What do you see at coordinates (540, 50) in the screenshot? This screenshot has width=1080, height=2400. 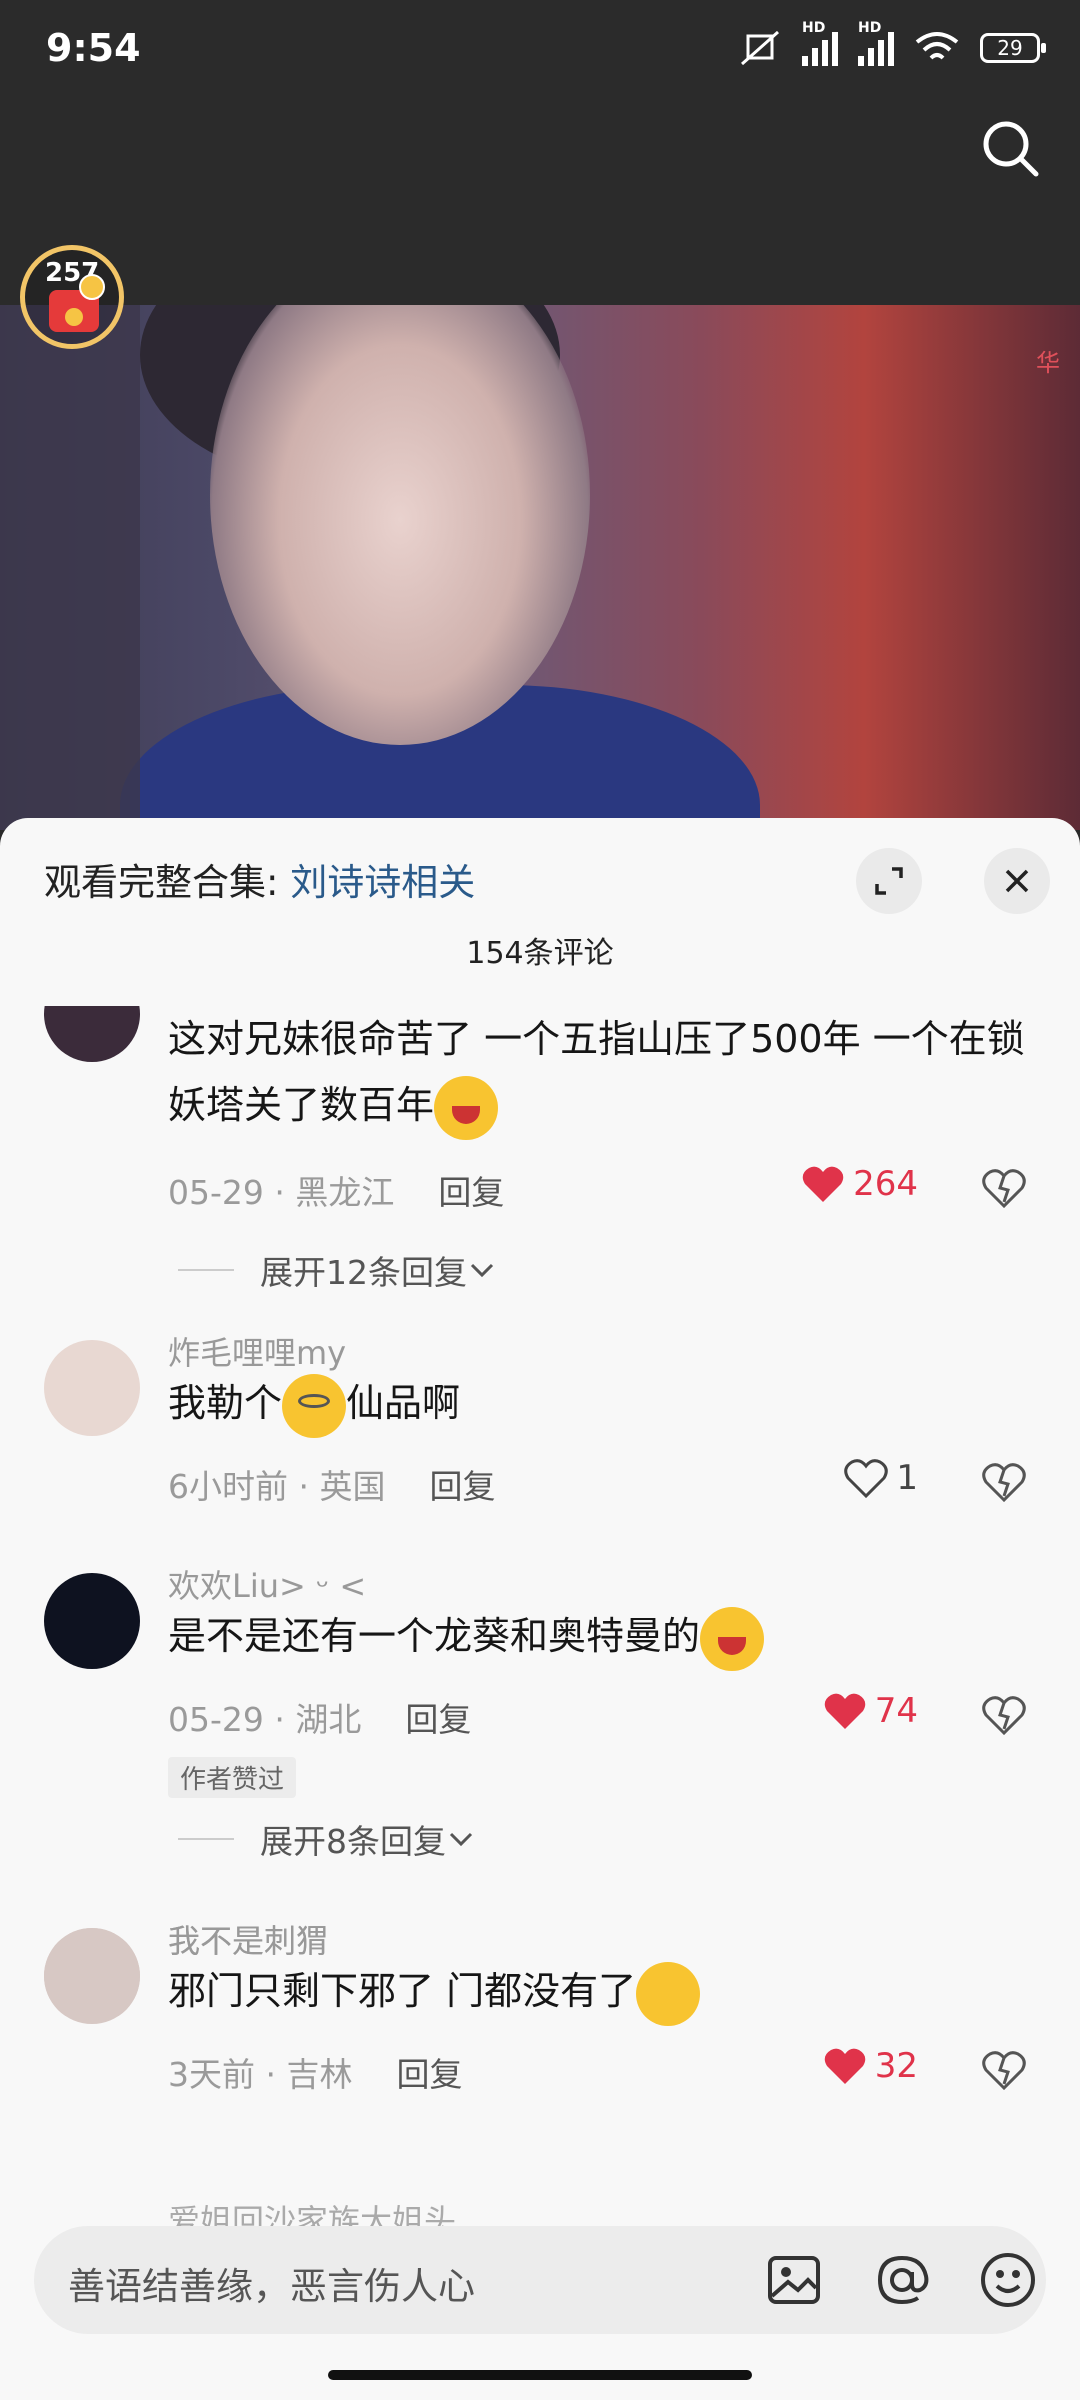 I see `status-bar: 9:54 HD HD 29` at bounding box center [540, 50].